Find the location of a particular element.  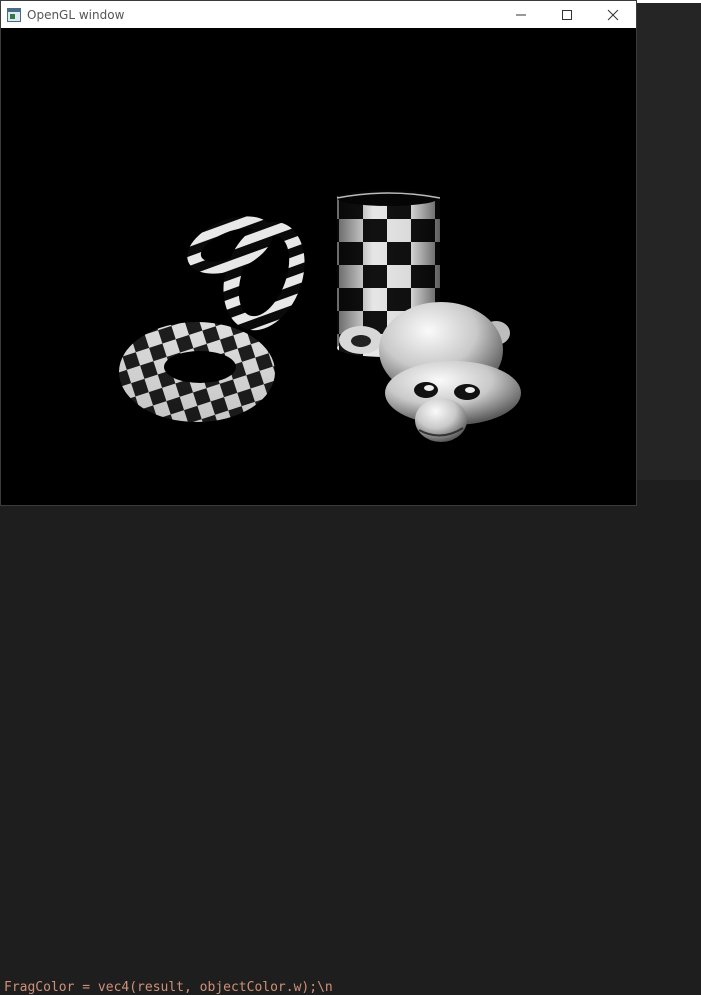

minimize-icon is located at coordinates (521, 14).